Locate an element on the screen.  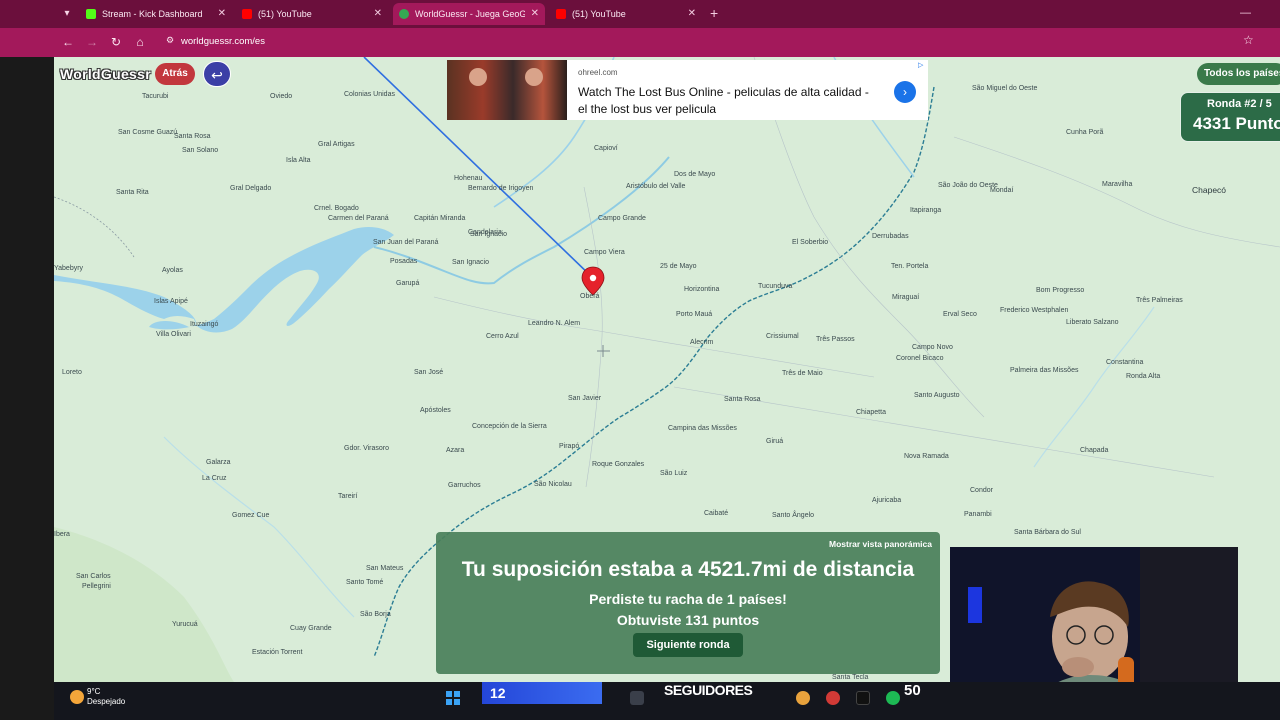
map-label: Cuay Grande is located at coordinates (311, 628).